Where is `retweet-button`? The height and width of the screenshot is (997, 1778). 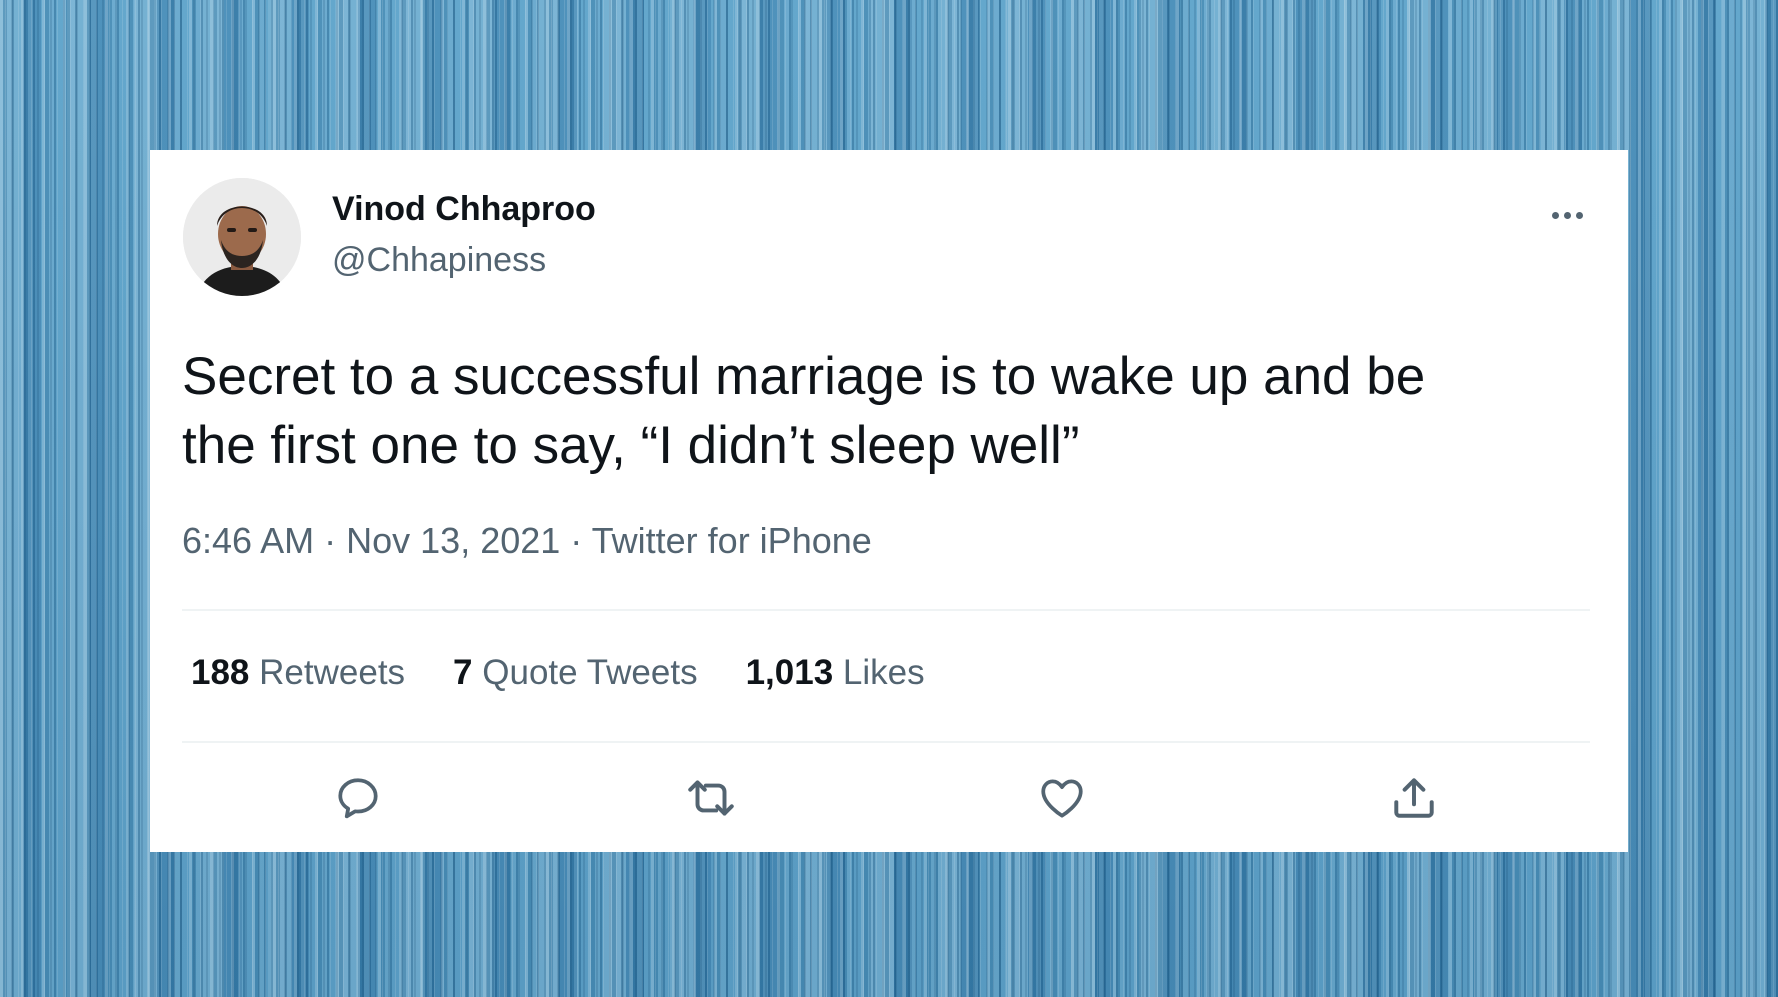 retweet-button is located at coordinates (711, 798).